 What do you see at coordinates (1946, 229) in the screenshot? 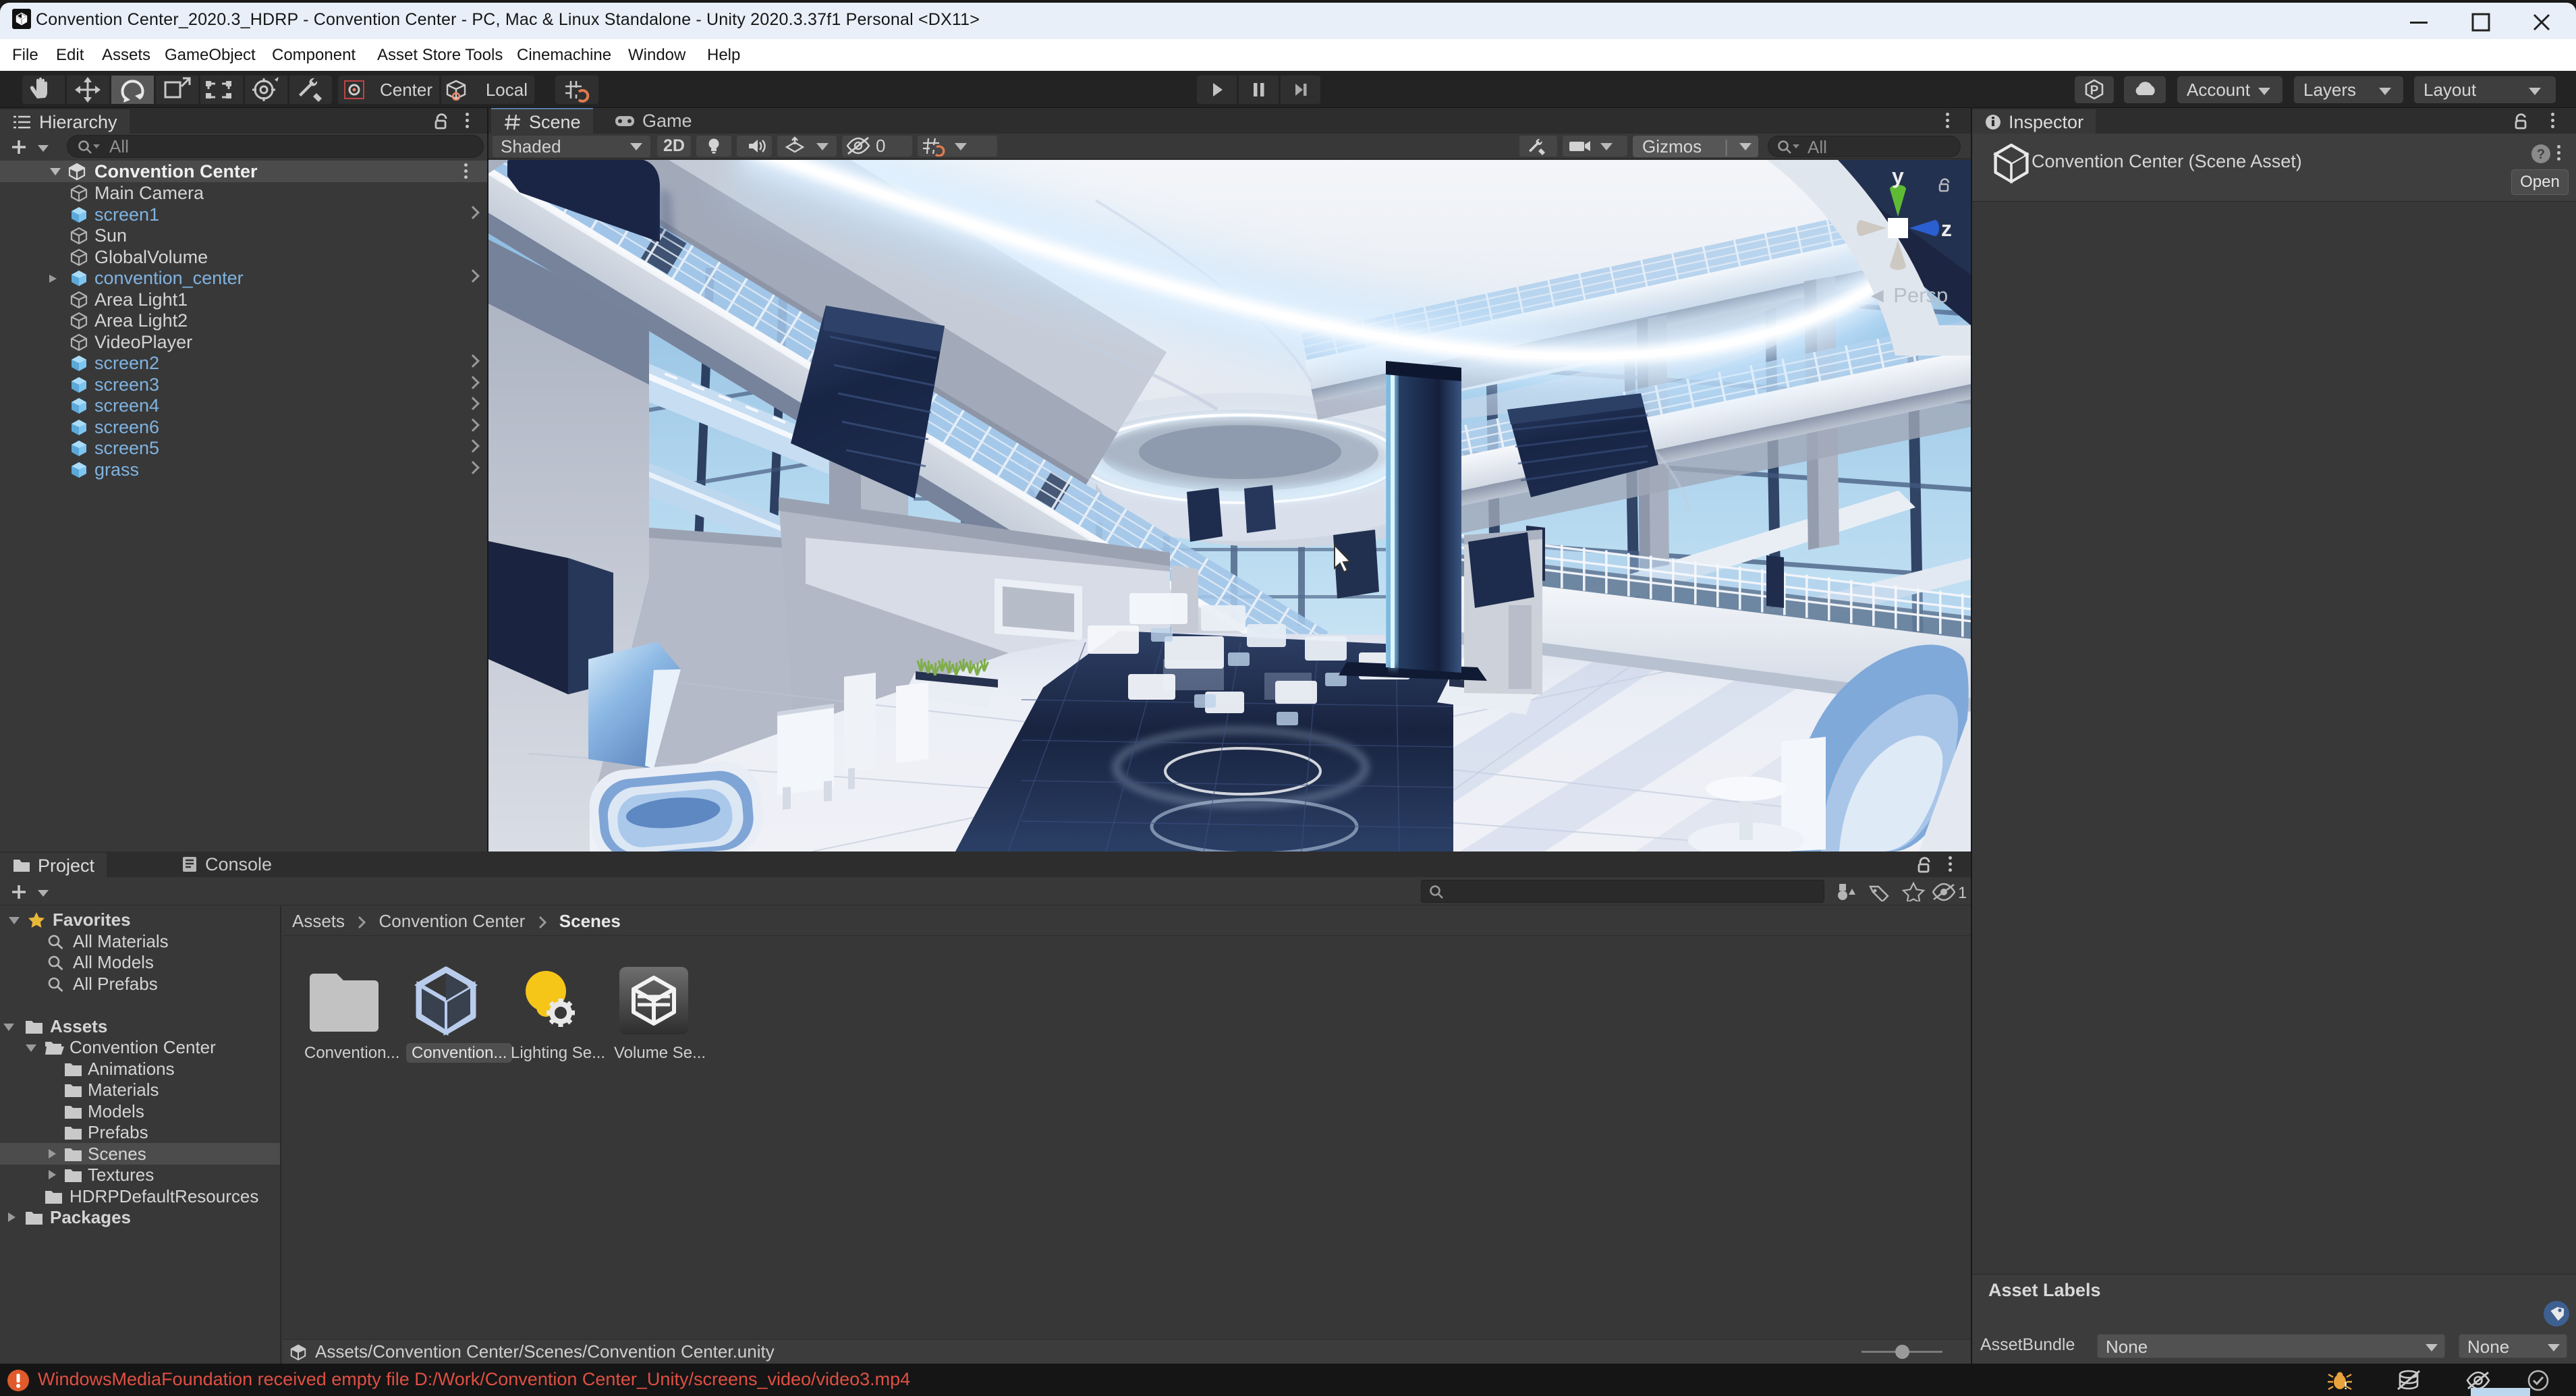
I see `svg-text: z` at bounding box center [1946, 229].